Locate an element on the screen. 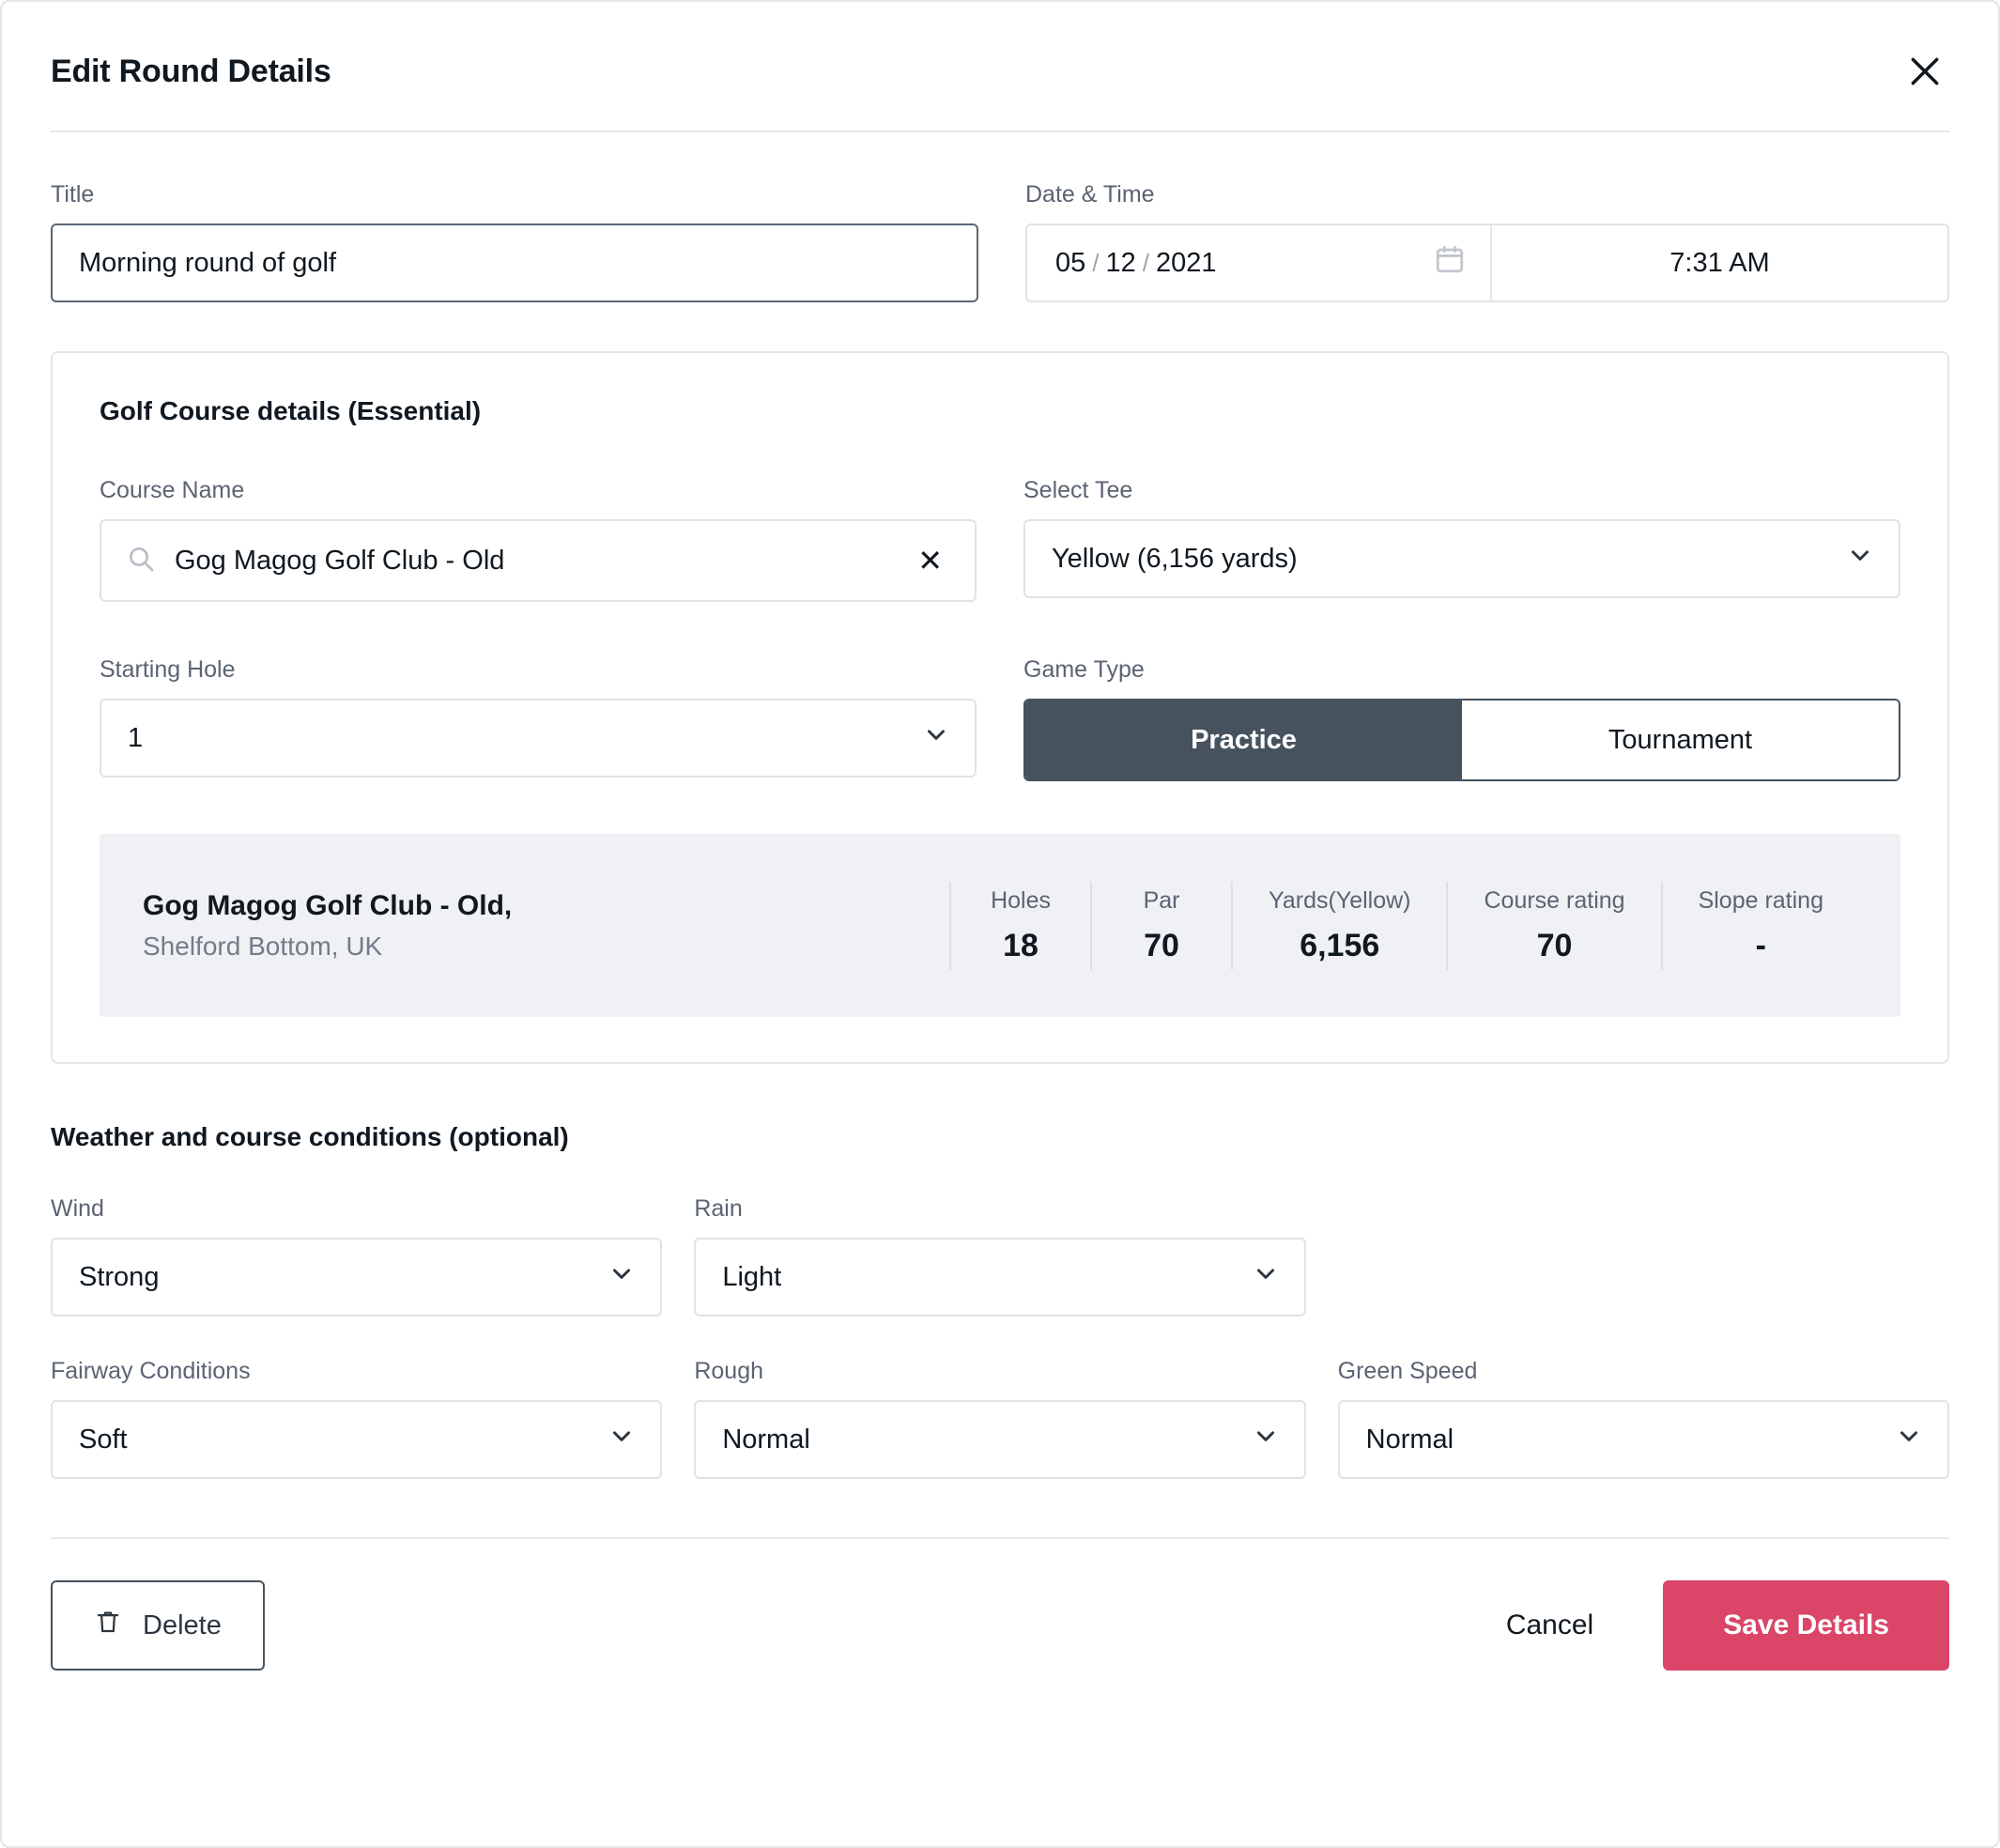 The image size is (2000, 1848). stat-course-rating: Course rating 70 is located at coordinates (1553, 925).